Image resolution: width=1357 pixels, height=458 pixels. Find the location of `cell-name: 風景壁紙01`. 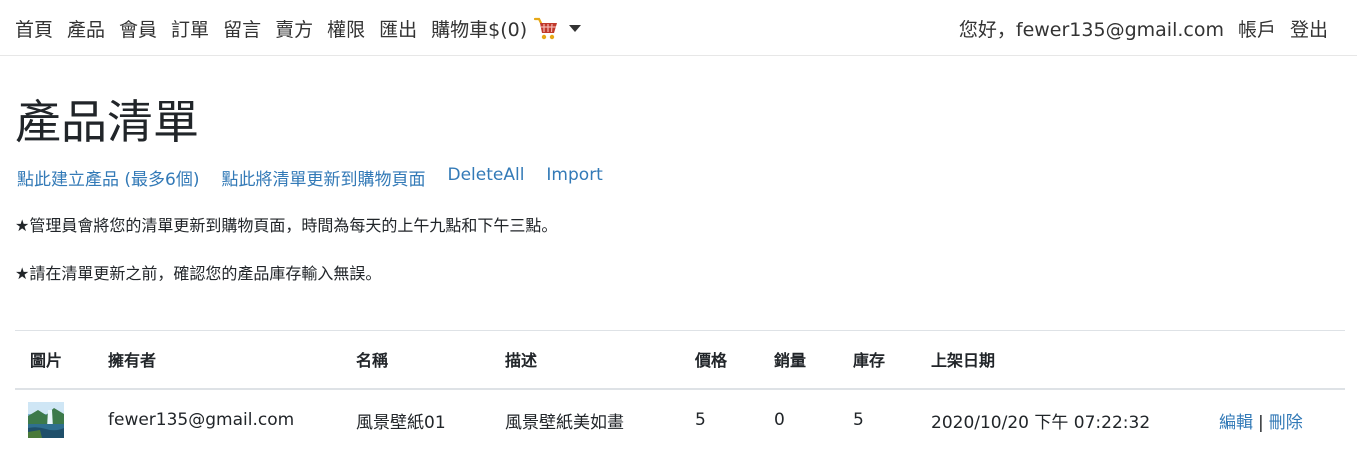

cell-name: 風景壁紙01 is located at coordinates (401, 422).